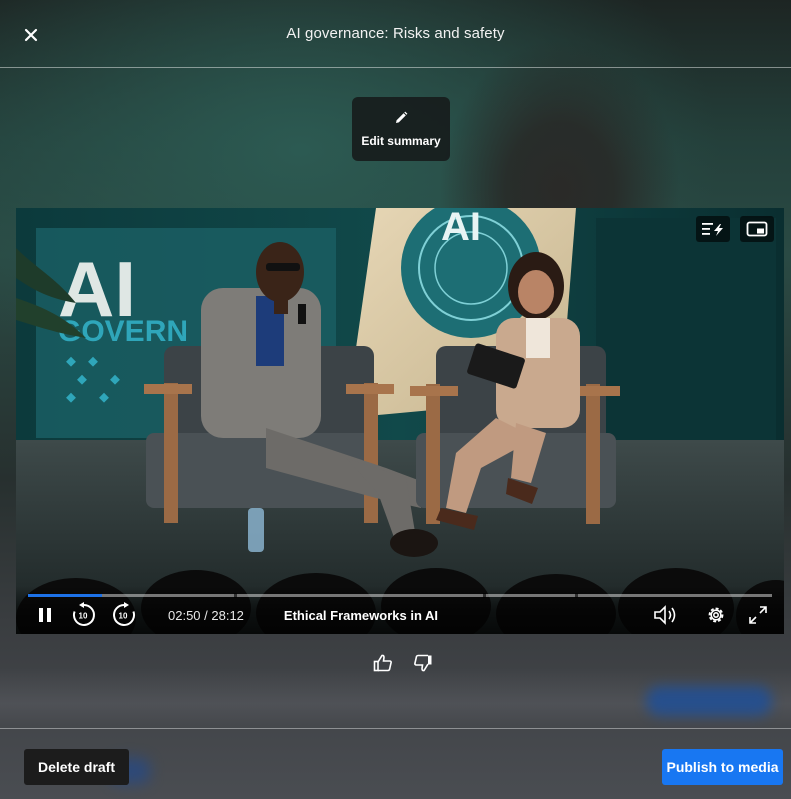 This screenshot has width=791, height=799. What do you see at coordinates (722, 767) in the screenshot?
I see `publish-to-media-button: Publish to media` at bounding box center [722, 767].